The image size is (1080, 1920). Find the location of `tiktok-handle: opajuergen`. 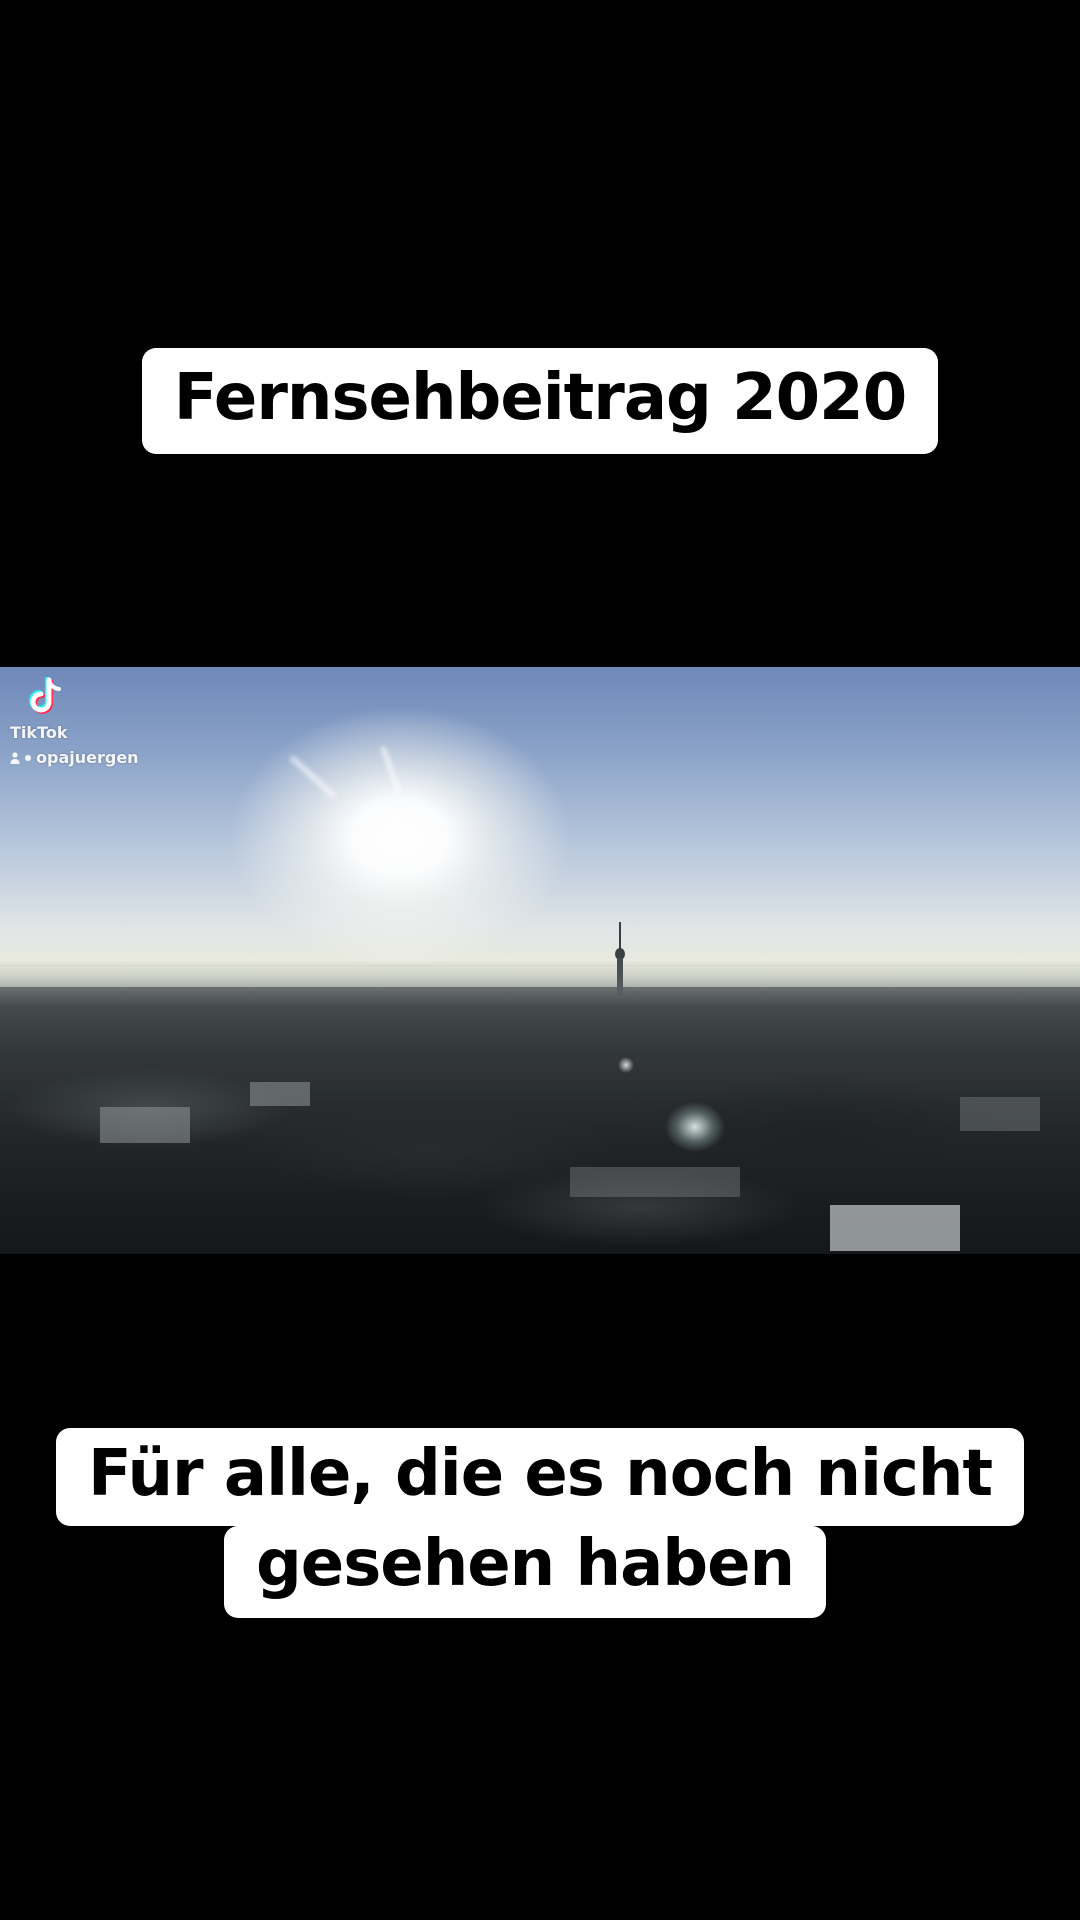

tiktok-handle: opajuergen is located at coordinates (87, 757).